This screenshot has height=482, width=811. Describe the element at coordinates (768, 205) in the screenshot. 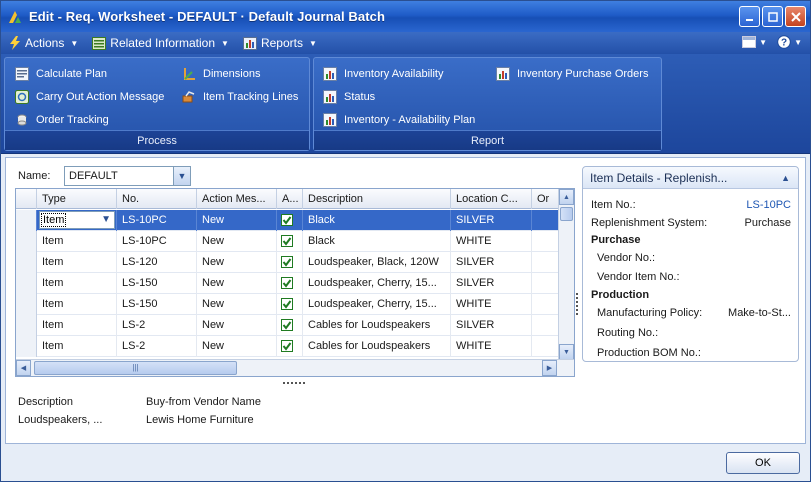

I see `item-no-link: LS-10PC` at that location.